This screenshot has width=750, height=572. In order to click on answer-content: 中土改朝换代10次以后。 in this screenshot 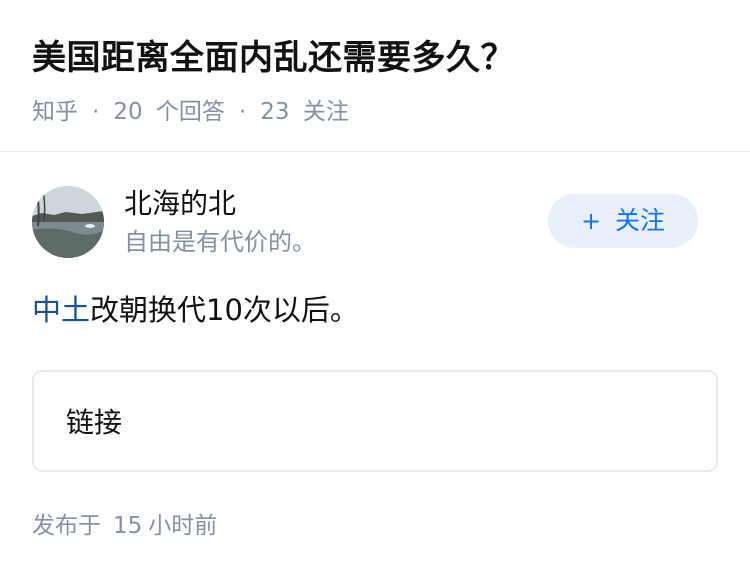, I will do `click(375, 310)`.